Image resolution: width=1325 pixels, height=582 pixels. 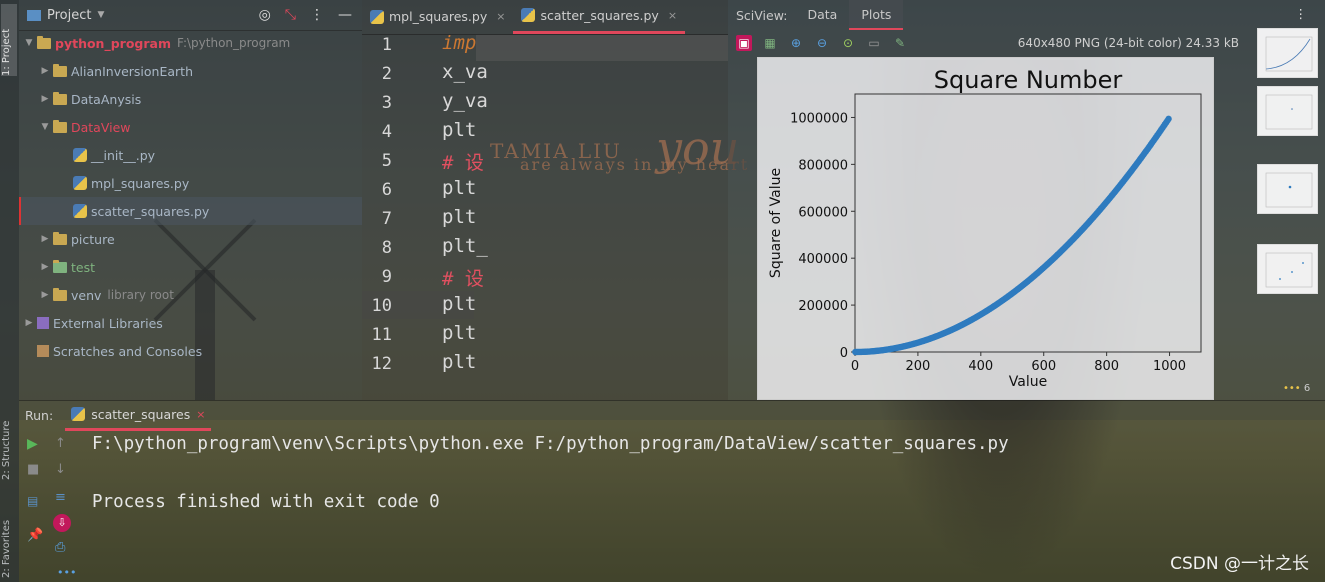 I want to click on tree-item-label: __init__.py, so click(x=123, y=155).